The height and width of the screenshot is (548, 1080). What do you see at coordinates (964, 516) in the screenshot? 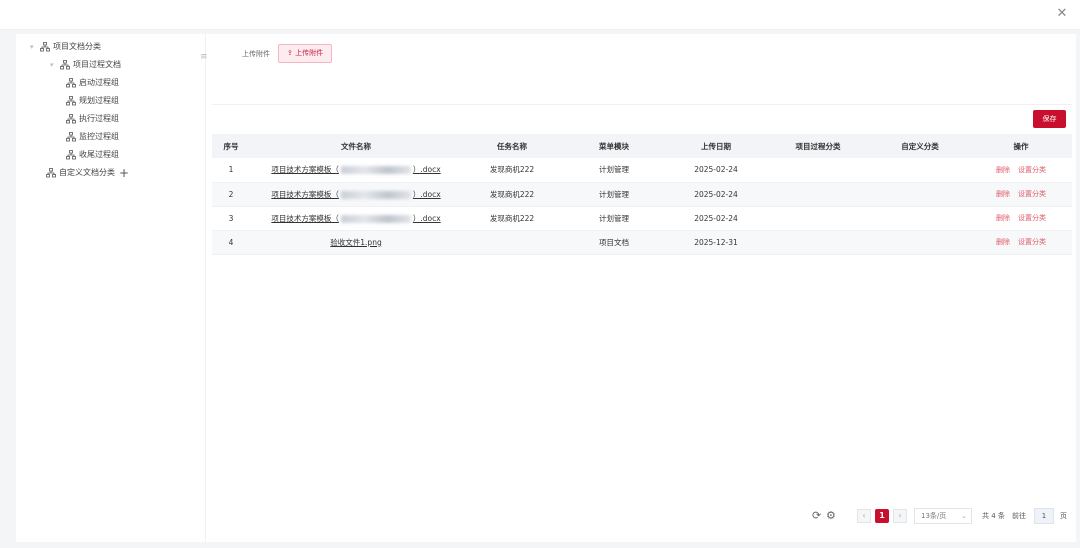
I see `chevron-down-icon: ⌄` at bounding box center [964, 516].